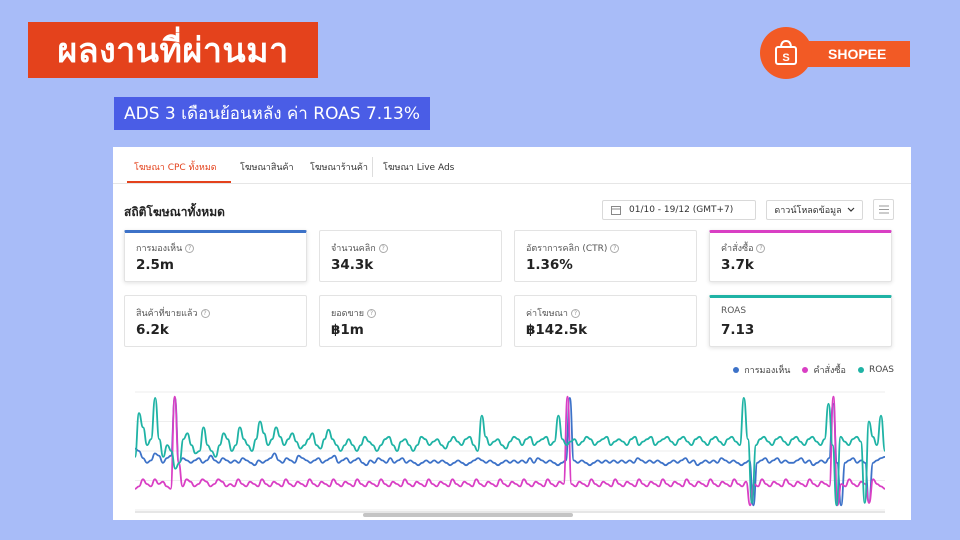 Image resolution: width=960 pixels, height=540 pixels. What do you see at coordinates (829, 371) in the screenshot?
I see `legend-label: คำสั่งซื้อ` at bounding box center [829, 371].